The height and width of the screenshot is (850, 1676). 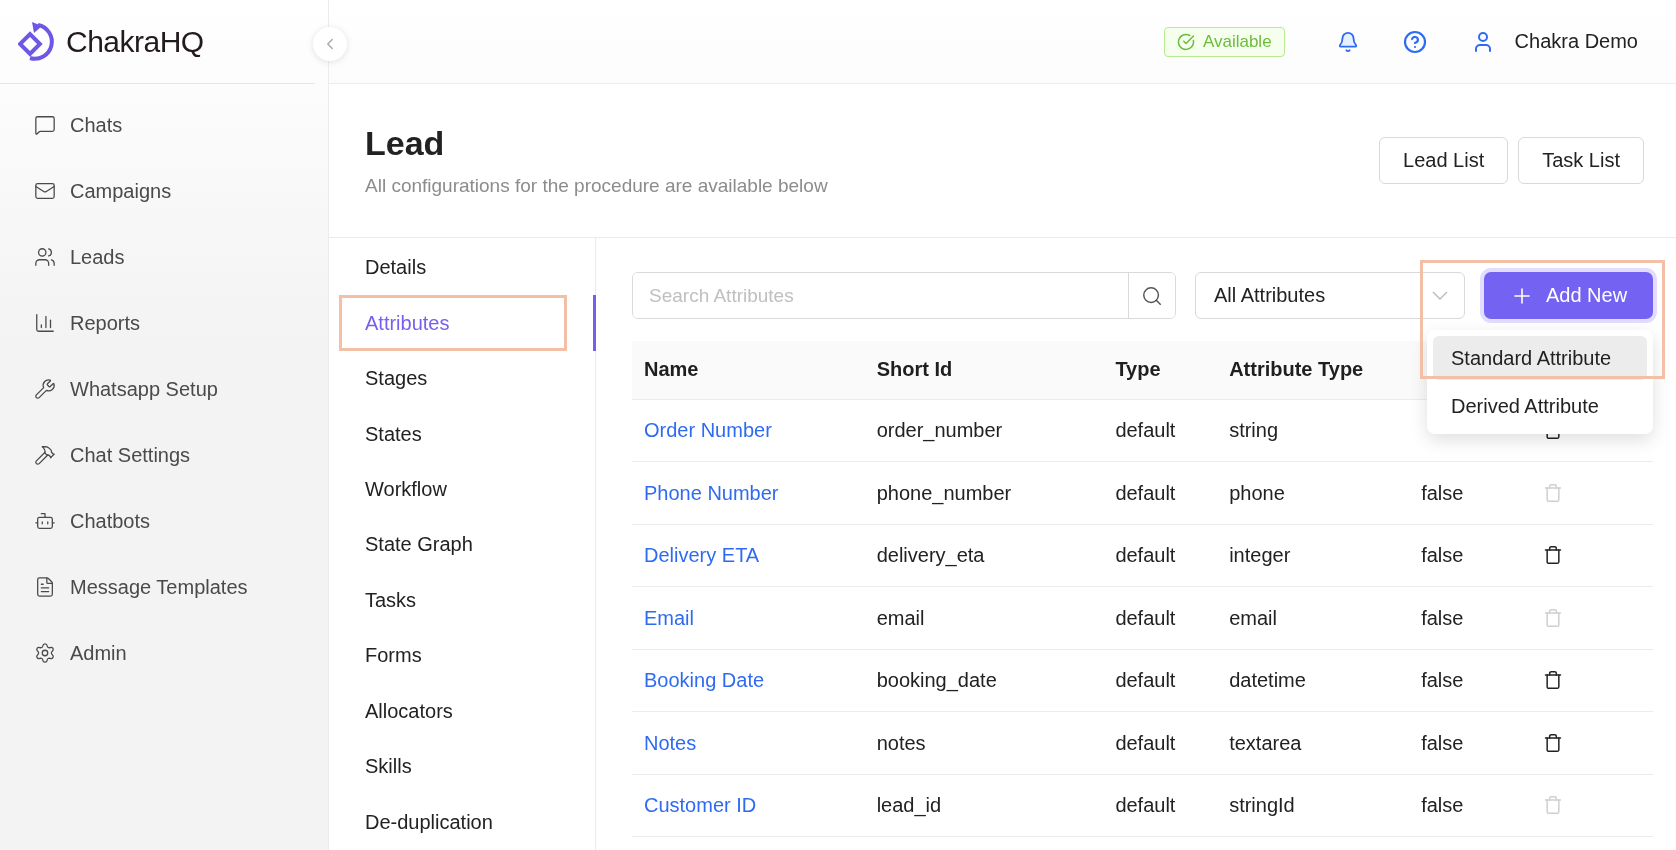 I want to click on section-tab: Attributes, so click(x=462, y=323).